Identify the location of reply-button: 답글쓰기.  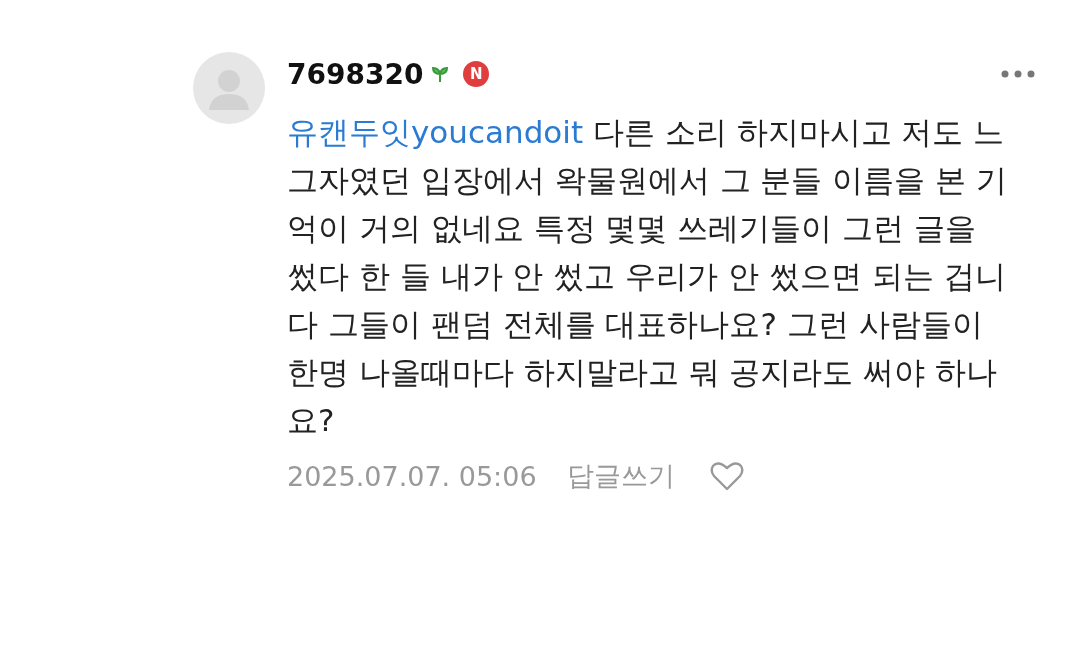
(620, 476).